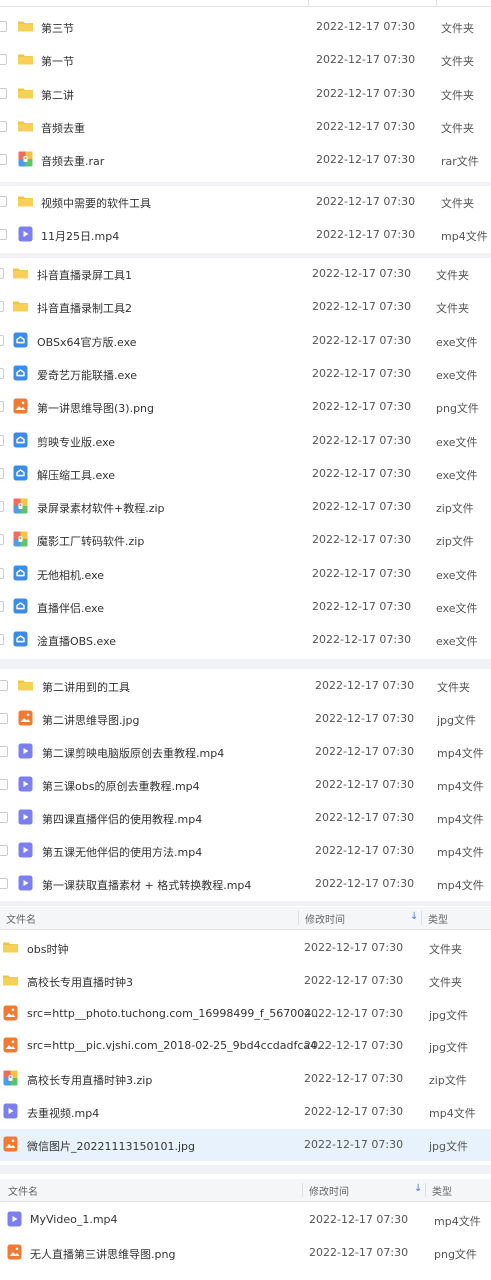  What do you see at coordinates (102, 1254) in the screenshot?
I see `file-name: 无人直播第三讲思维导图.png` at bounding box center [102, 1254].